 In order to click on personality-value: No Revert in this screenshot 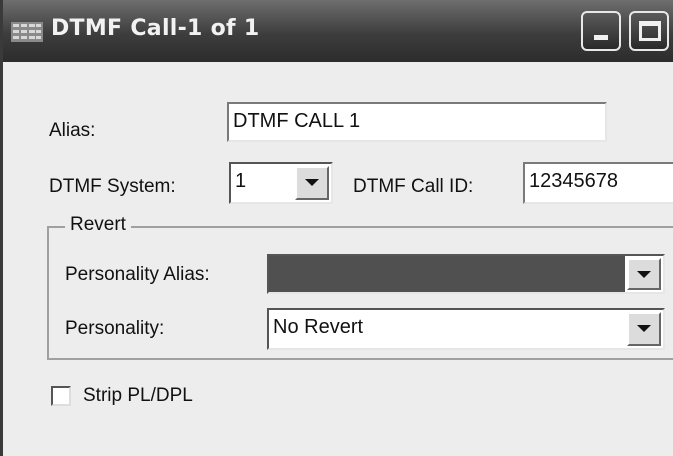, I will do `click(318, 327)`.